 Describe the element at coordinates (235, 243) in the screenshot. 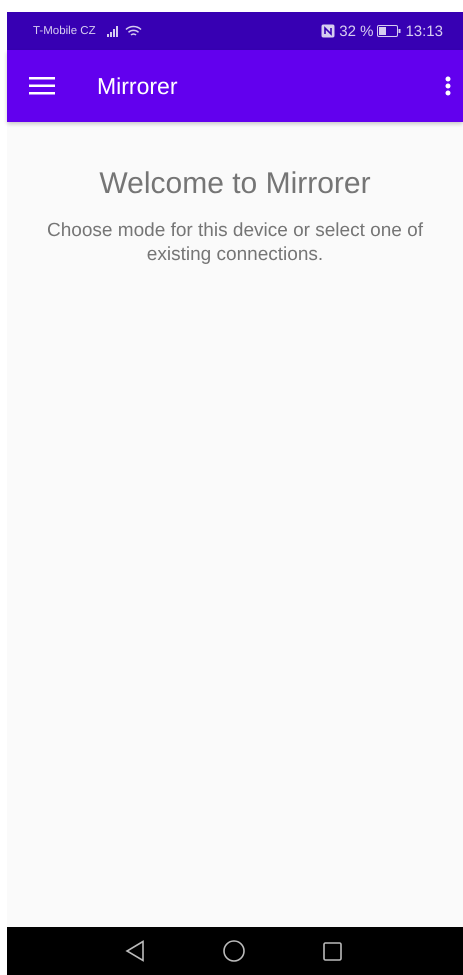

I see `instructions-text: Choose mode for this device or select one of existing connections.` at that location.